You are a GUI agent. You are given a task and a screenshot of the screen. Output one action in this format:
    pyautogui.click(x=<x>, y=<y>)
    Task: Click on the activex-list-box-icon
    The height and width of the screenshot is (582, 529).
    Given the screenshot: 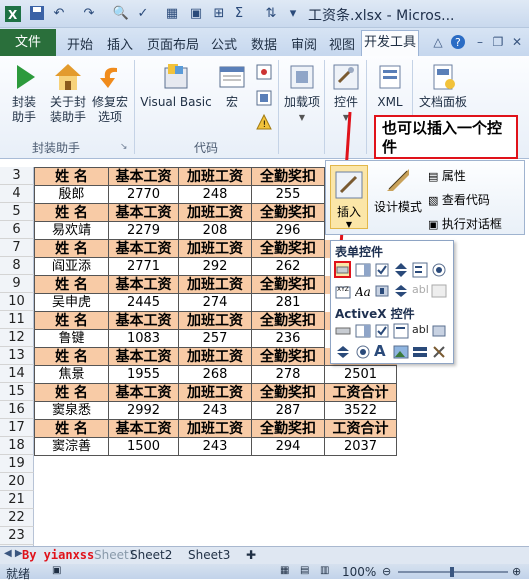 What is the action you would take?
    pyautogui.click(x=401, y=331)
    